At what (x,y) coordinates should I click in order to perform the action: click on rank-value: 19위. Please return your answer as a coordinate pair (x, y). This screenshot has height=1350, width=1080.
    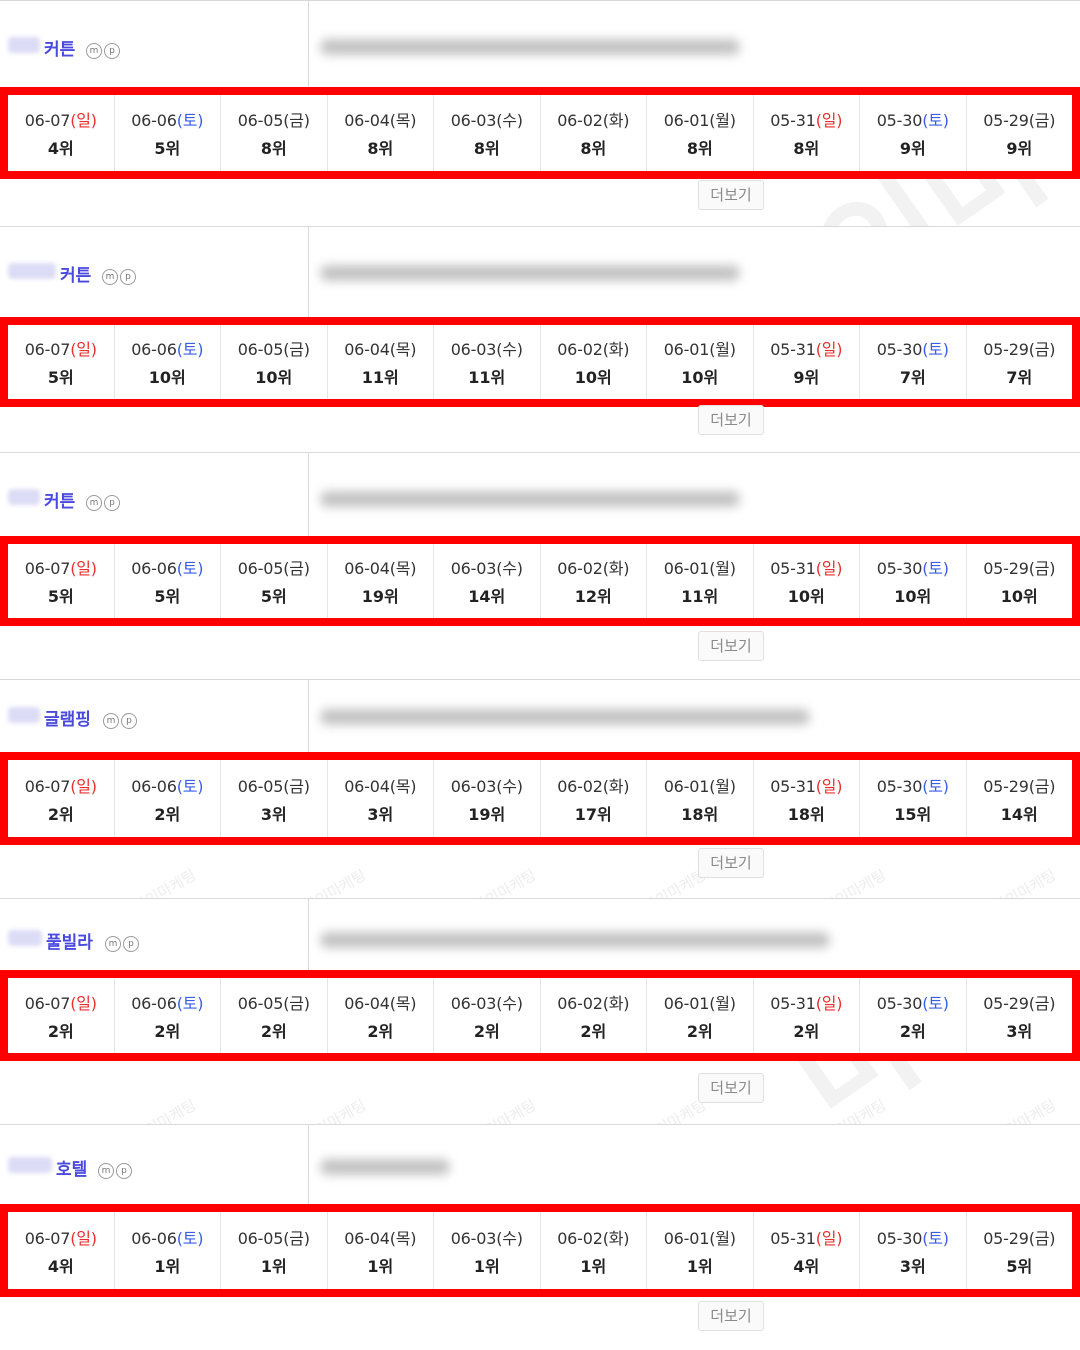
    Looking at the image, I should click on (487, 814).